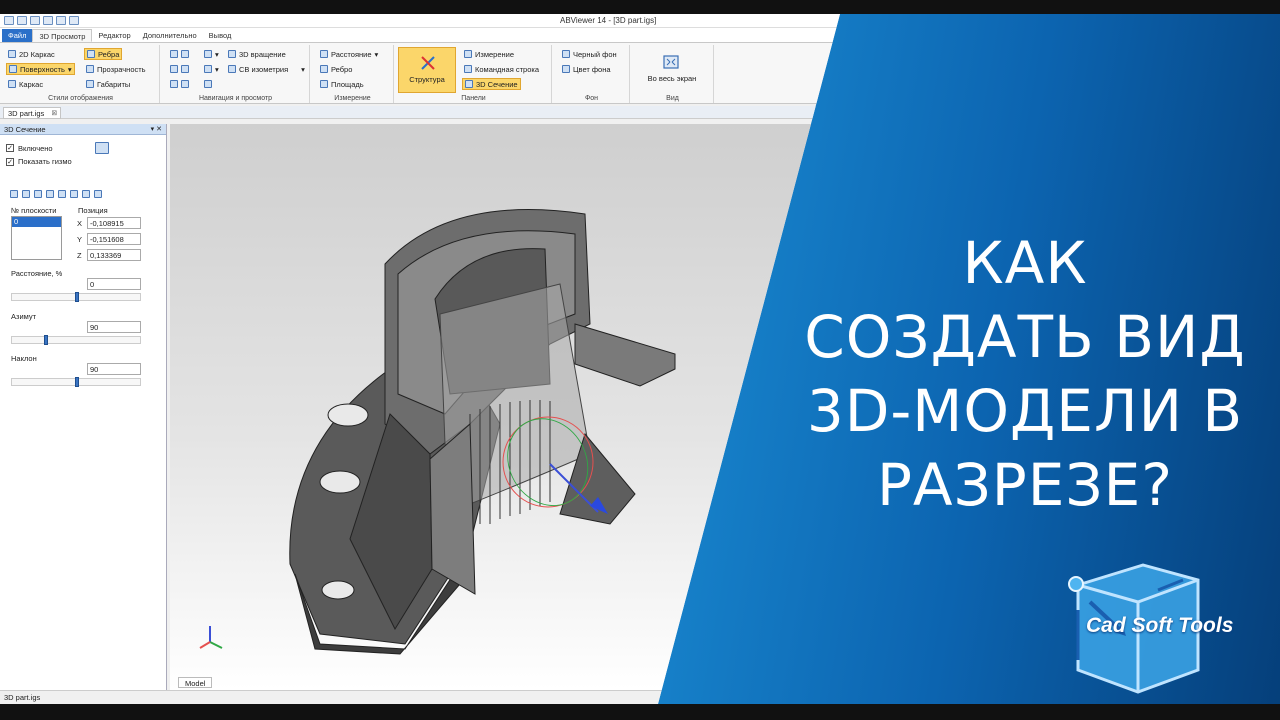 Image resolution: width=1280 pixels, height=720 pixels. I want to click on redo-icon, so click(74, 20).